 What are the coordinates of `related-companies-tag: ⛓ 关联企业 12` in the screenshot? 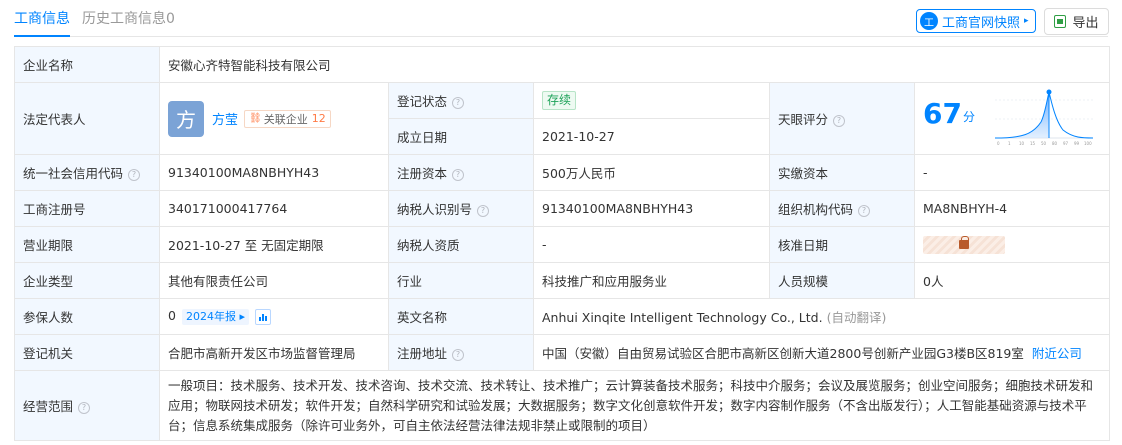 It's located at (287, 118).